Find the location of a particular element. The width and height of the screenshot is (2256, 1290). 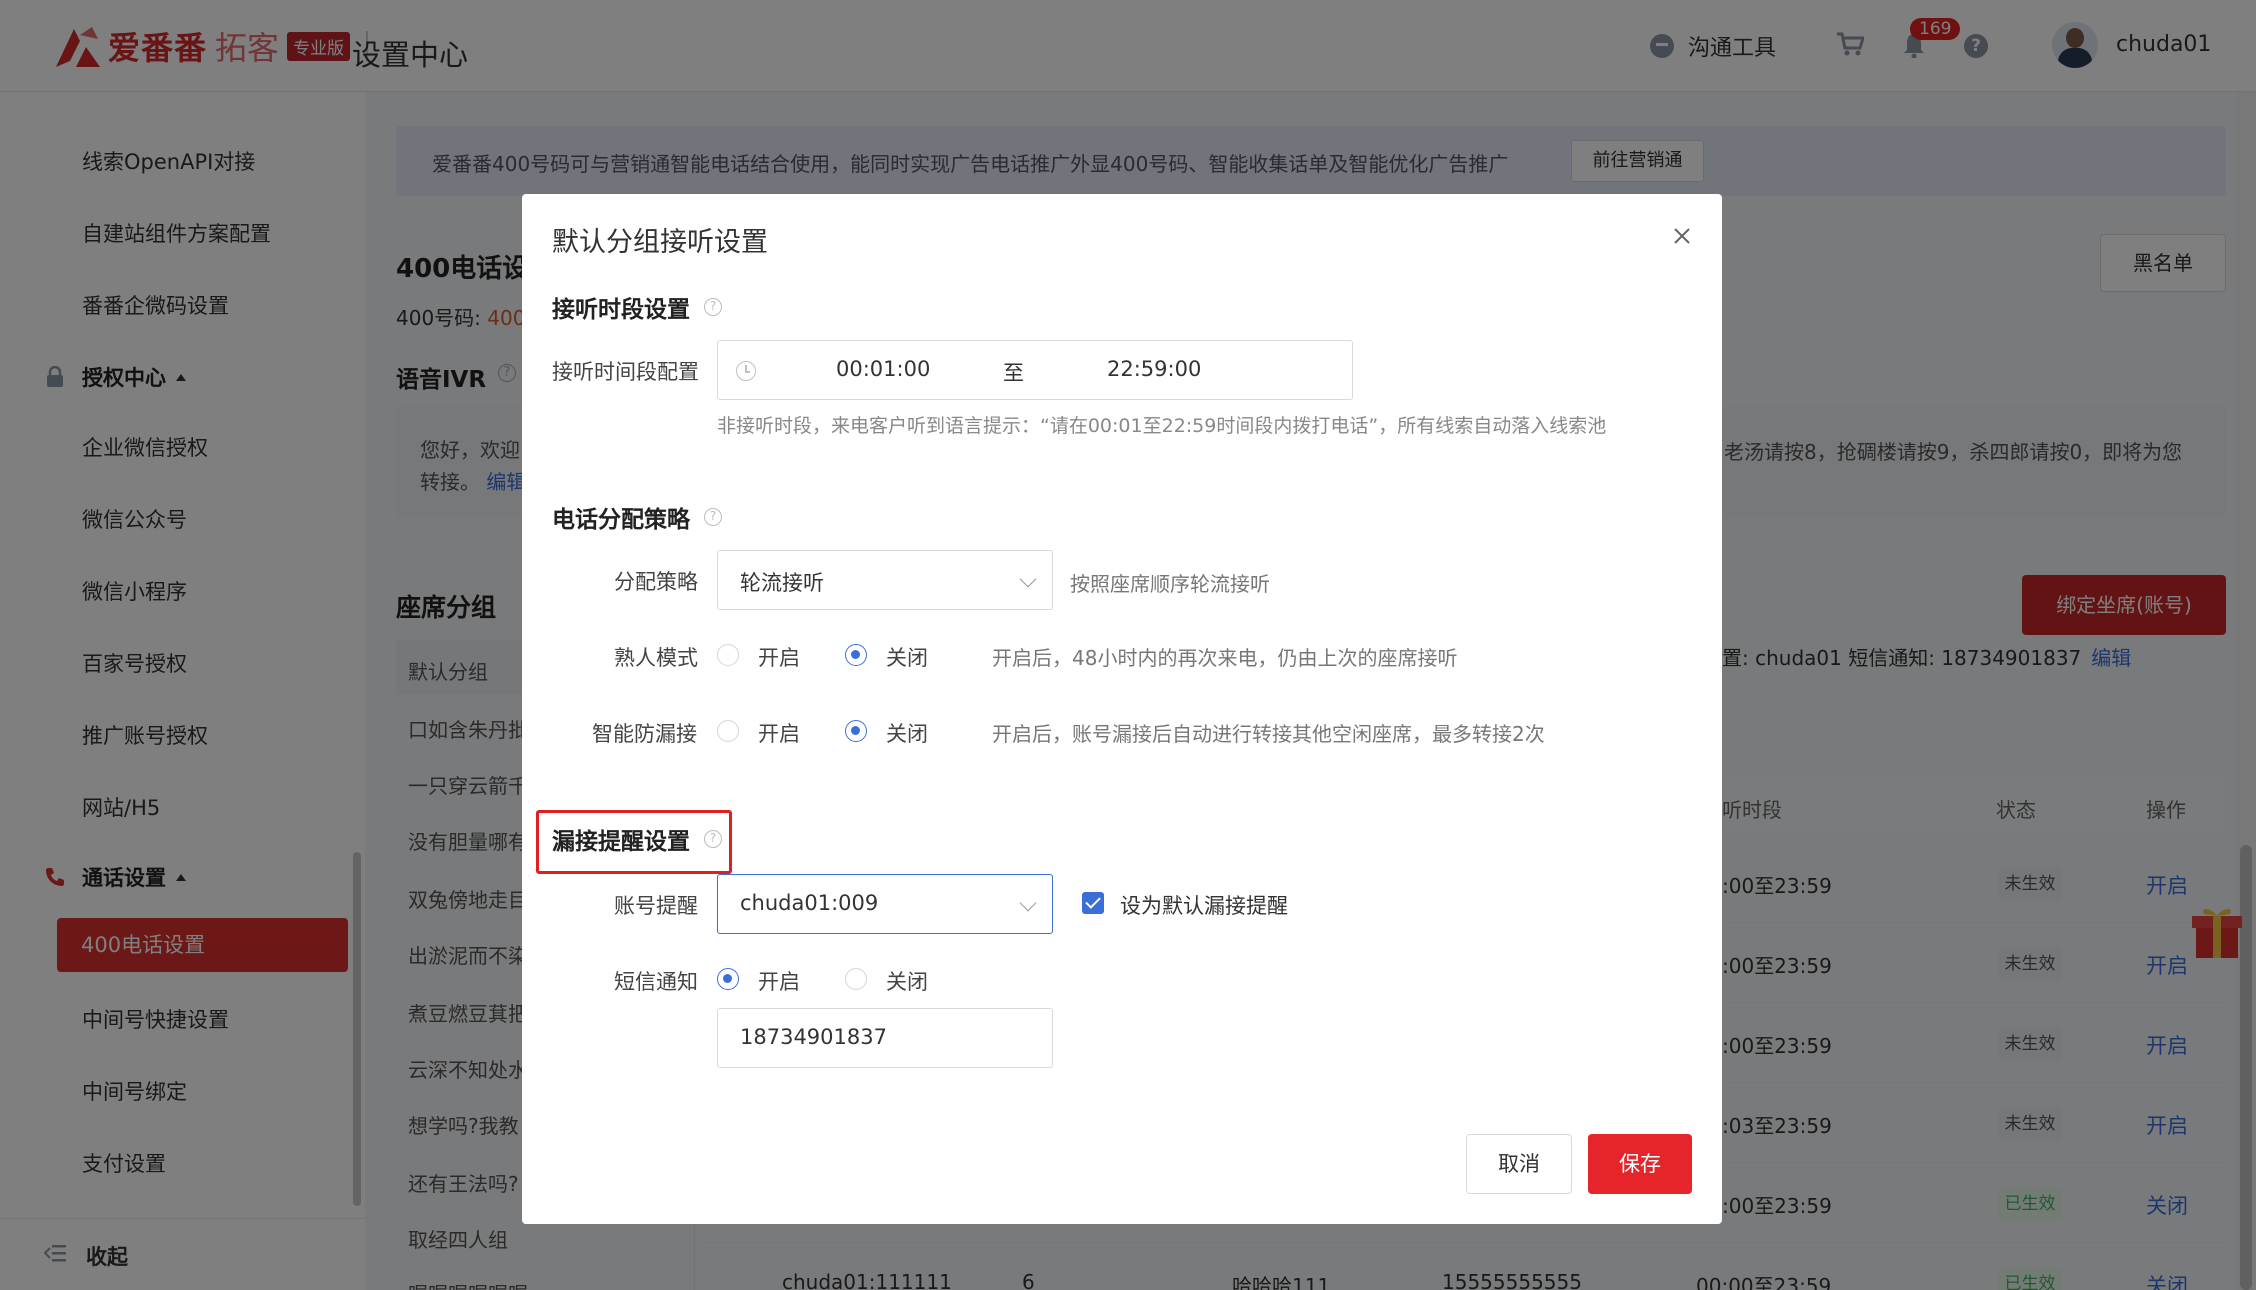

time-start: 00:01:00 is located at coordinates (883, 369).